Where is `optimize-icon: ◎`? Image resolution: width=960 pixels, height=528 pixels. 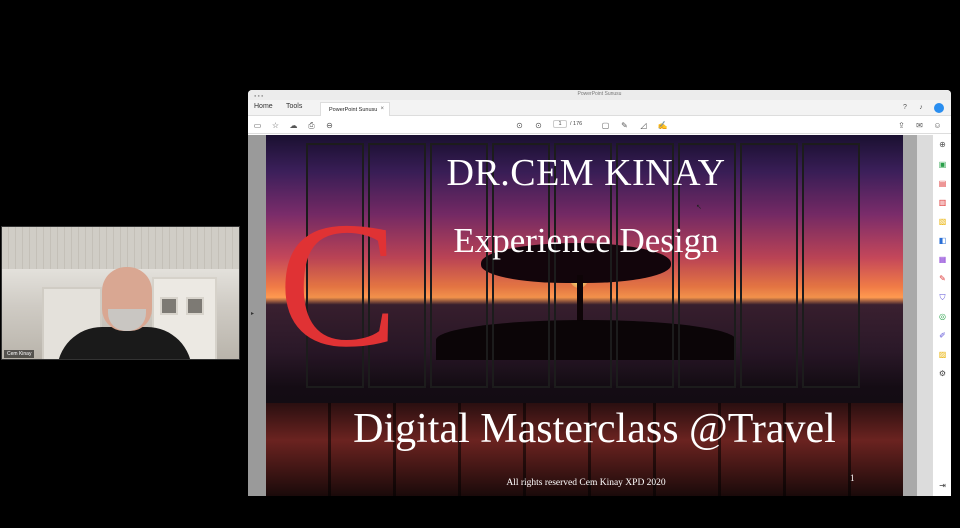
optimize-icon: ◎ is located at coordinates (942, 316).